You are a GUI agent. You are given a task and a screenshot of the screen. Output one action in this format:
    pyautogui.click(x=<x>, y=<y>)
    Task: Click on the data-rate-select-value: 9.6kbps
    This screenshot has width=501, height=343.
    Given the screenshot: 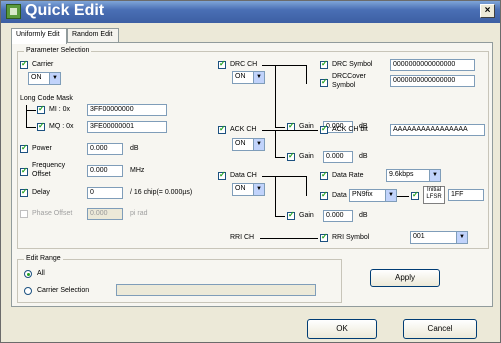 What is the action you would take?
    pyautogui.click(x=401, y=174)
    